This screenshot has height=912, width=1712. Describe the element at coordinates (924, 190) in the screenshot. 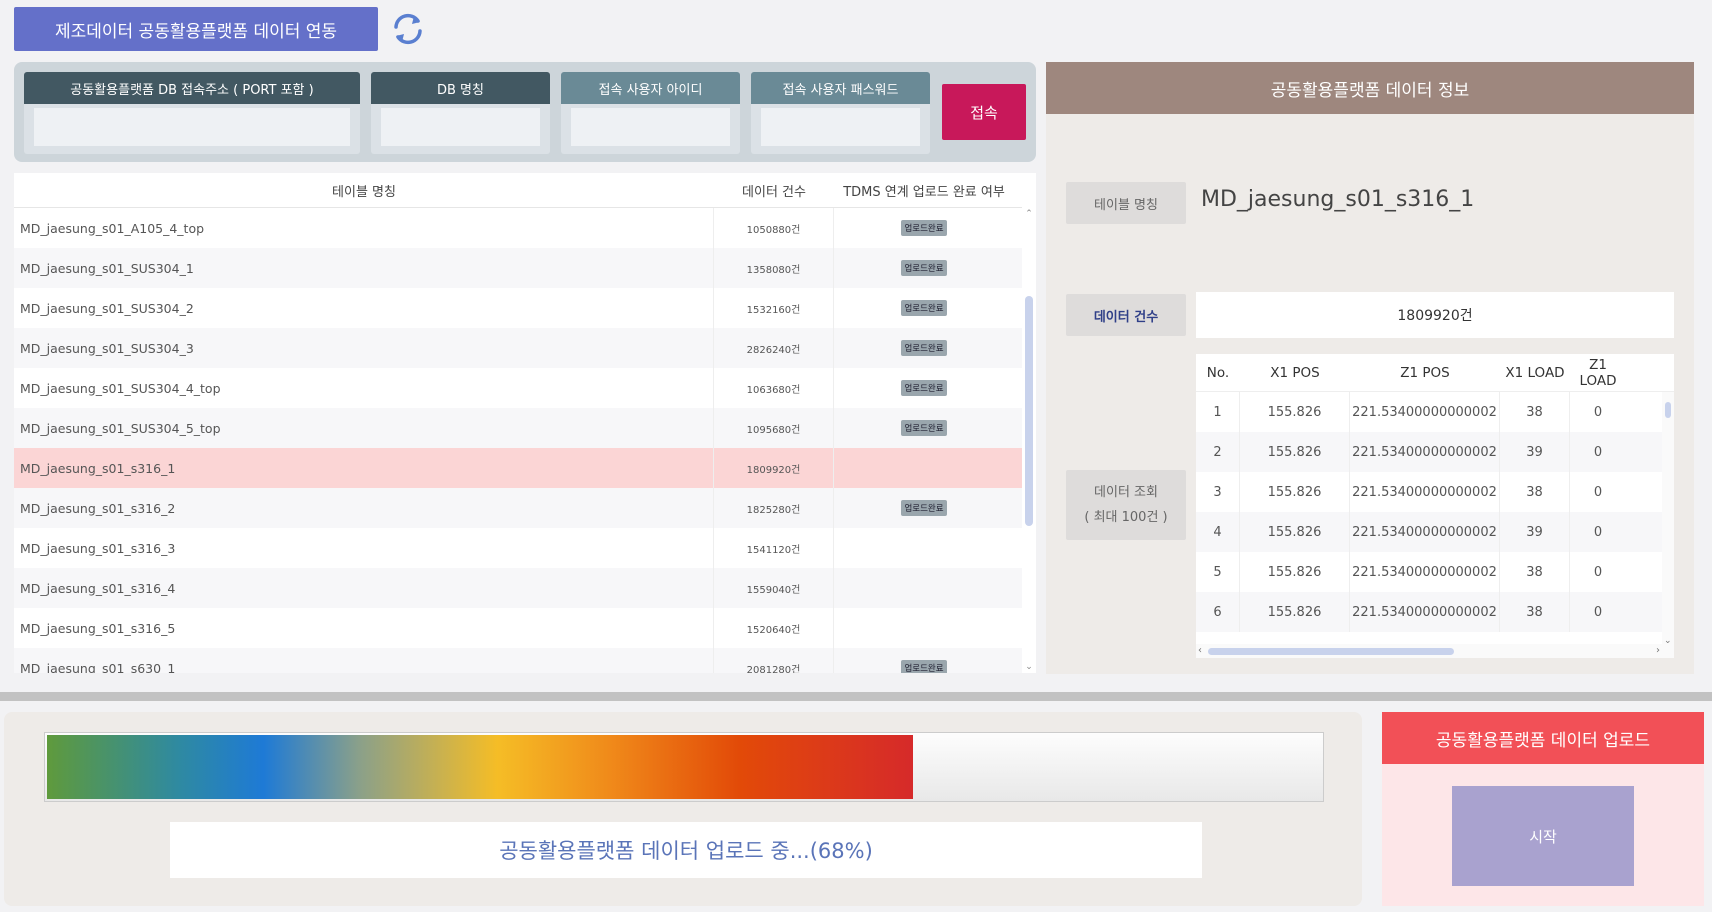

I see `column-header-upload-status: TDMS 연계 업로드 완료 여부` at that location.